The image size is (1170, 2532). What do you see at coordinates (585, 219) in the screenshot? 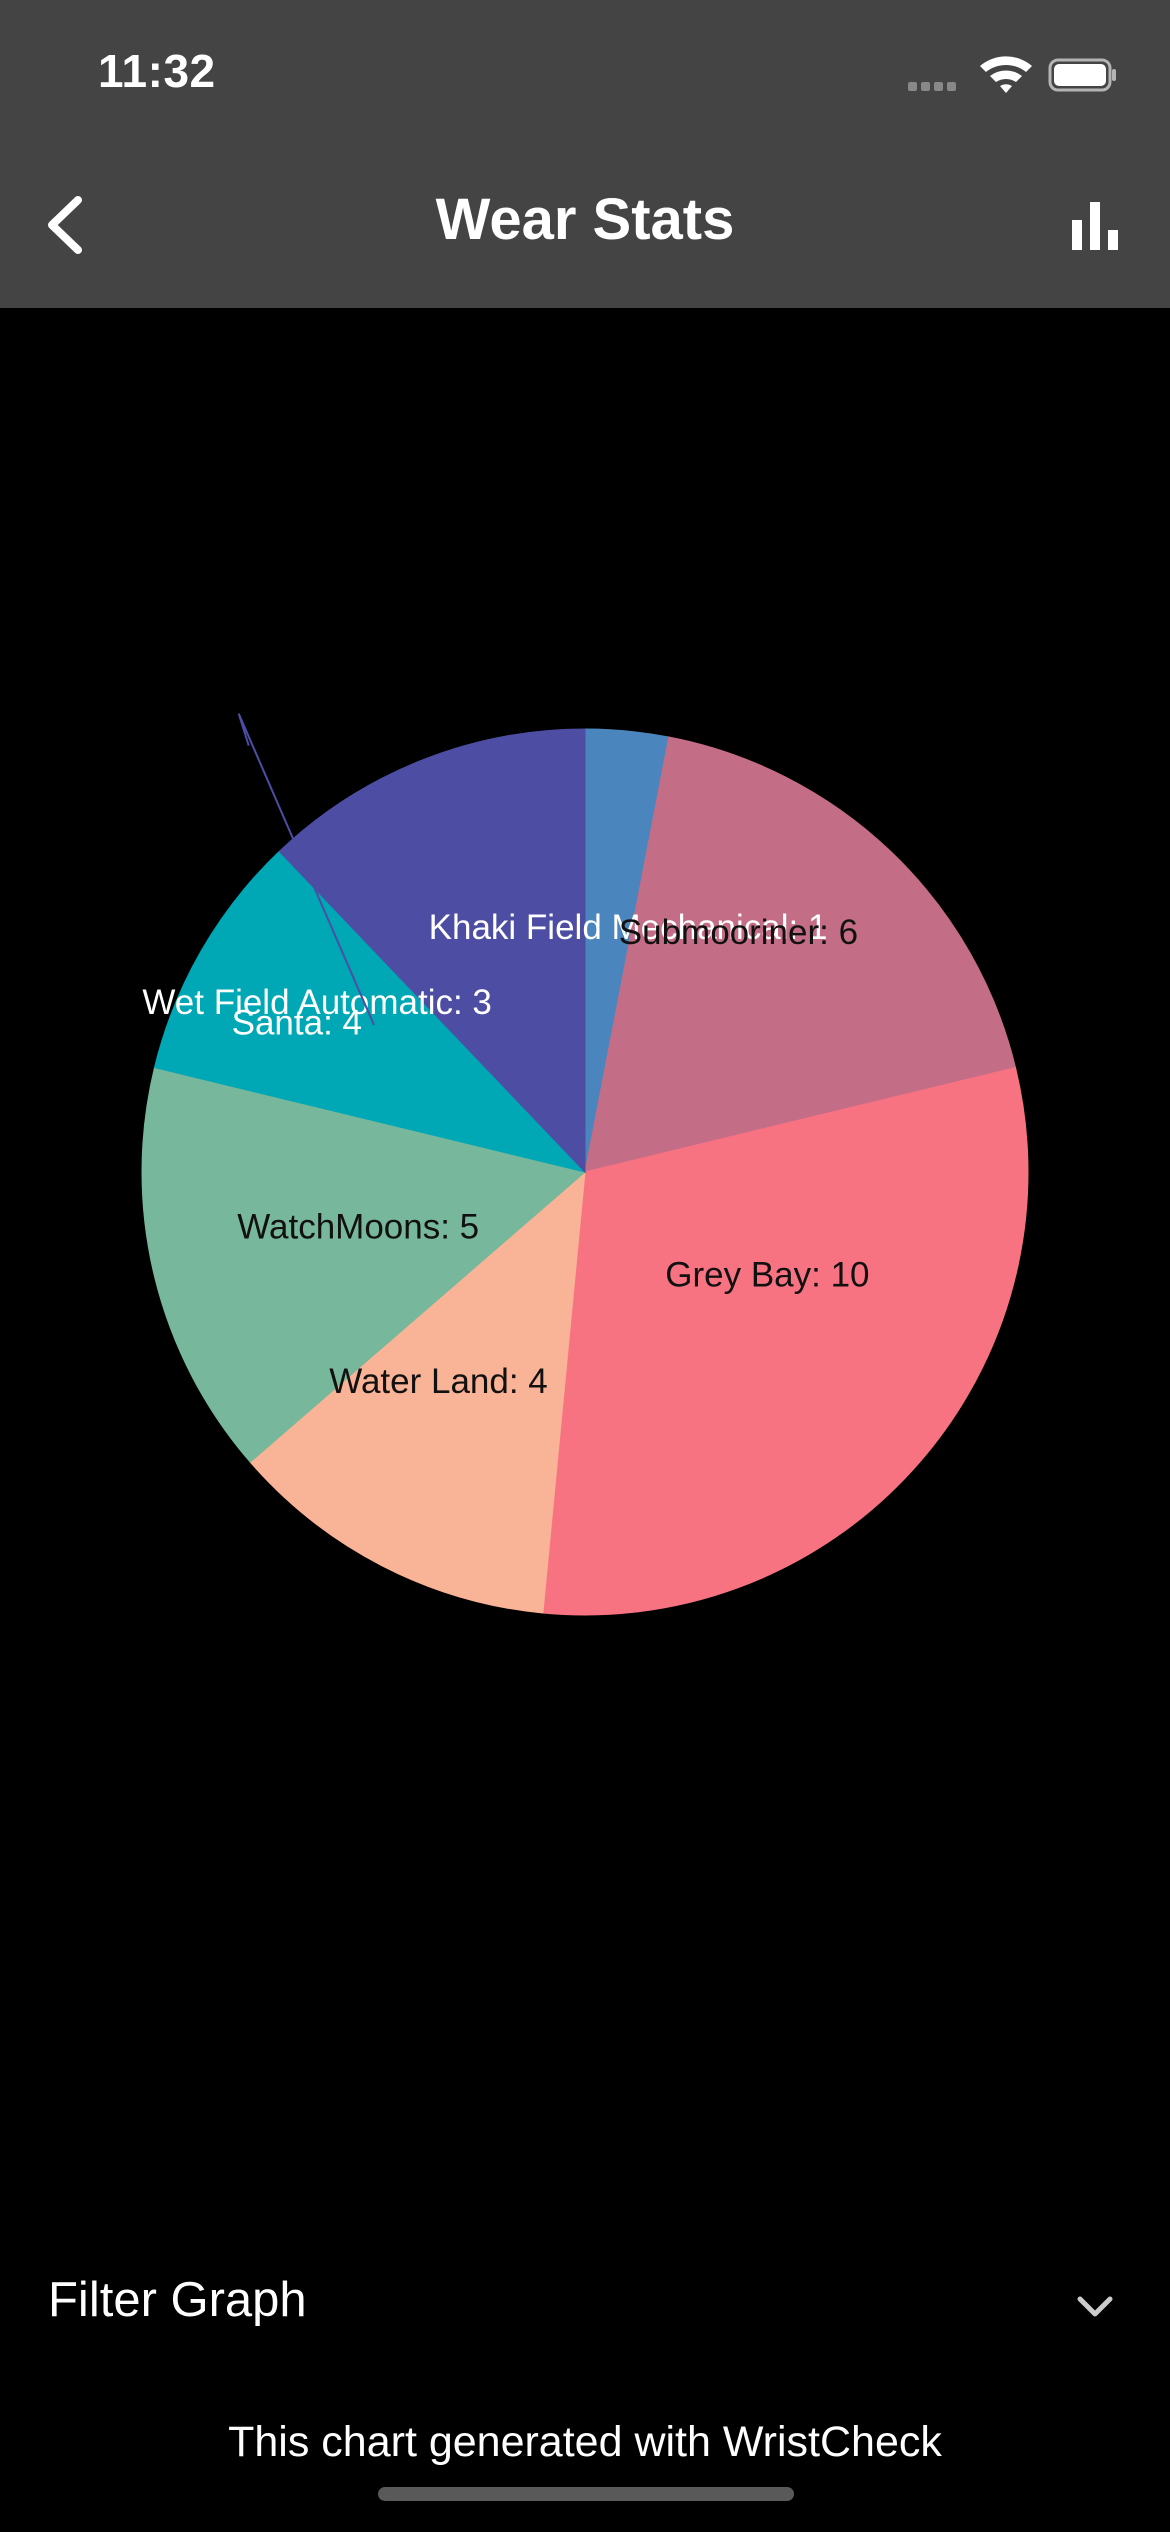
I see `page-title: Wear Stats` at bounding box center [585, 219].